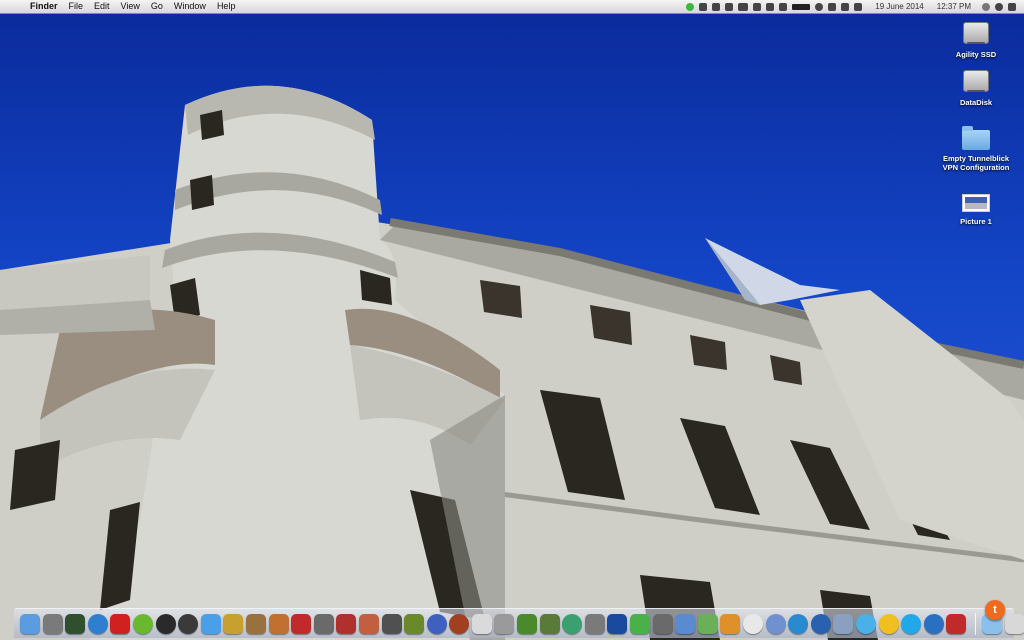 This screenshot has height=640, width=1024. What do you see at coordinates (858, 6) in the screenshot?
I see `volume-icon` at bounding box center [858, 6].